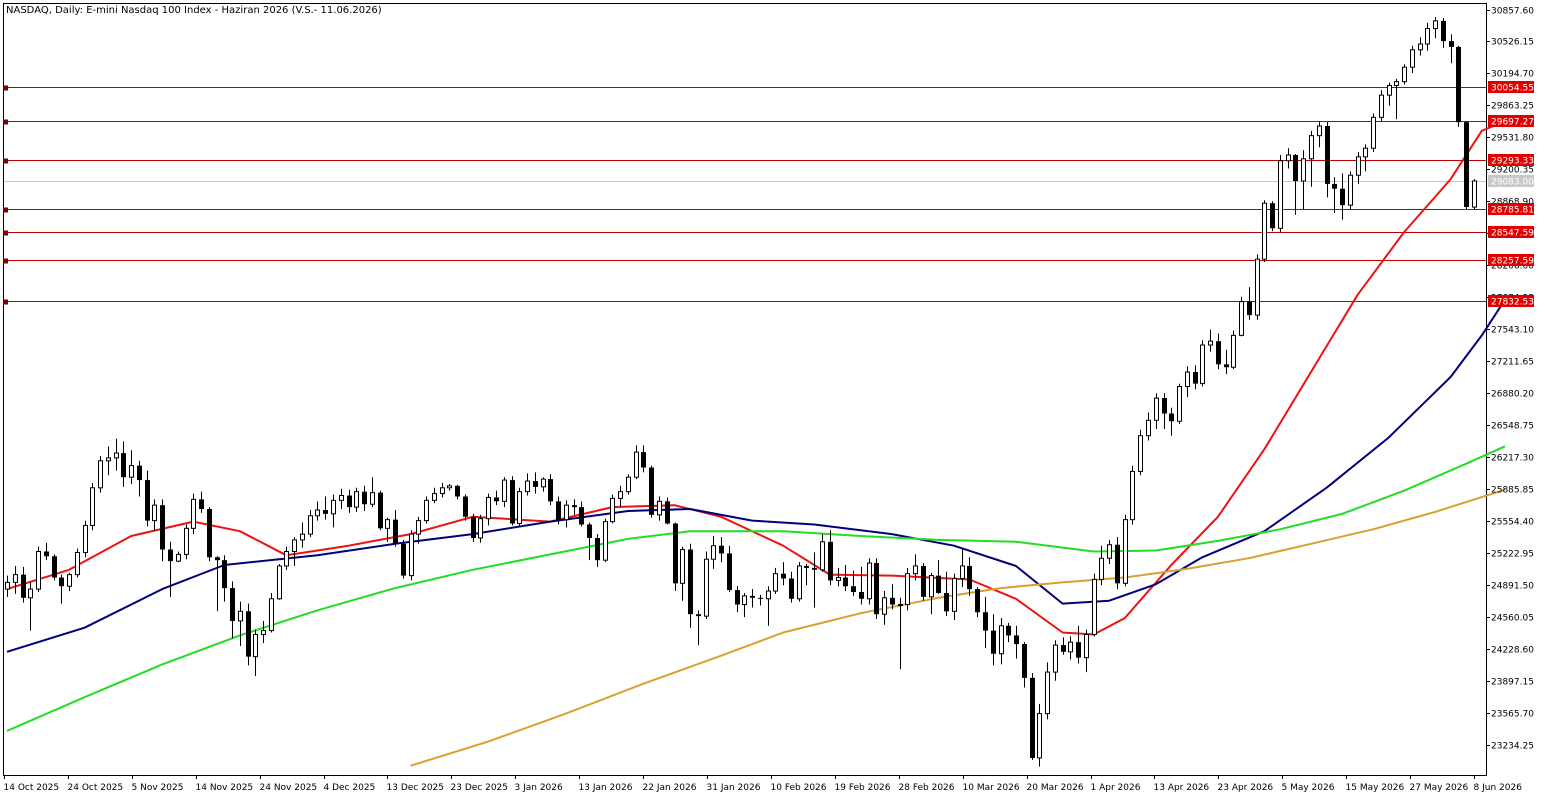 The image size is (1545, 798). What do you see at coordinates (1498, 788) in the screenshot?
I see `time-tick-label: 8 Jun 2026` at bounding box center [1498, 788].